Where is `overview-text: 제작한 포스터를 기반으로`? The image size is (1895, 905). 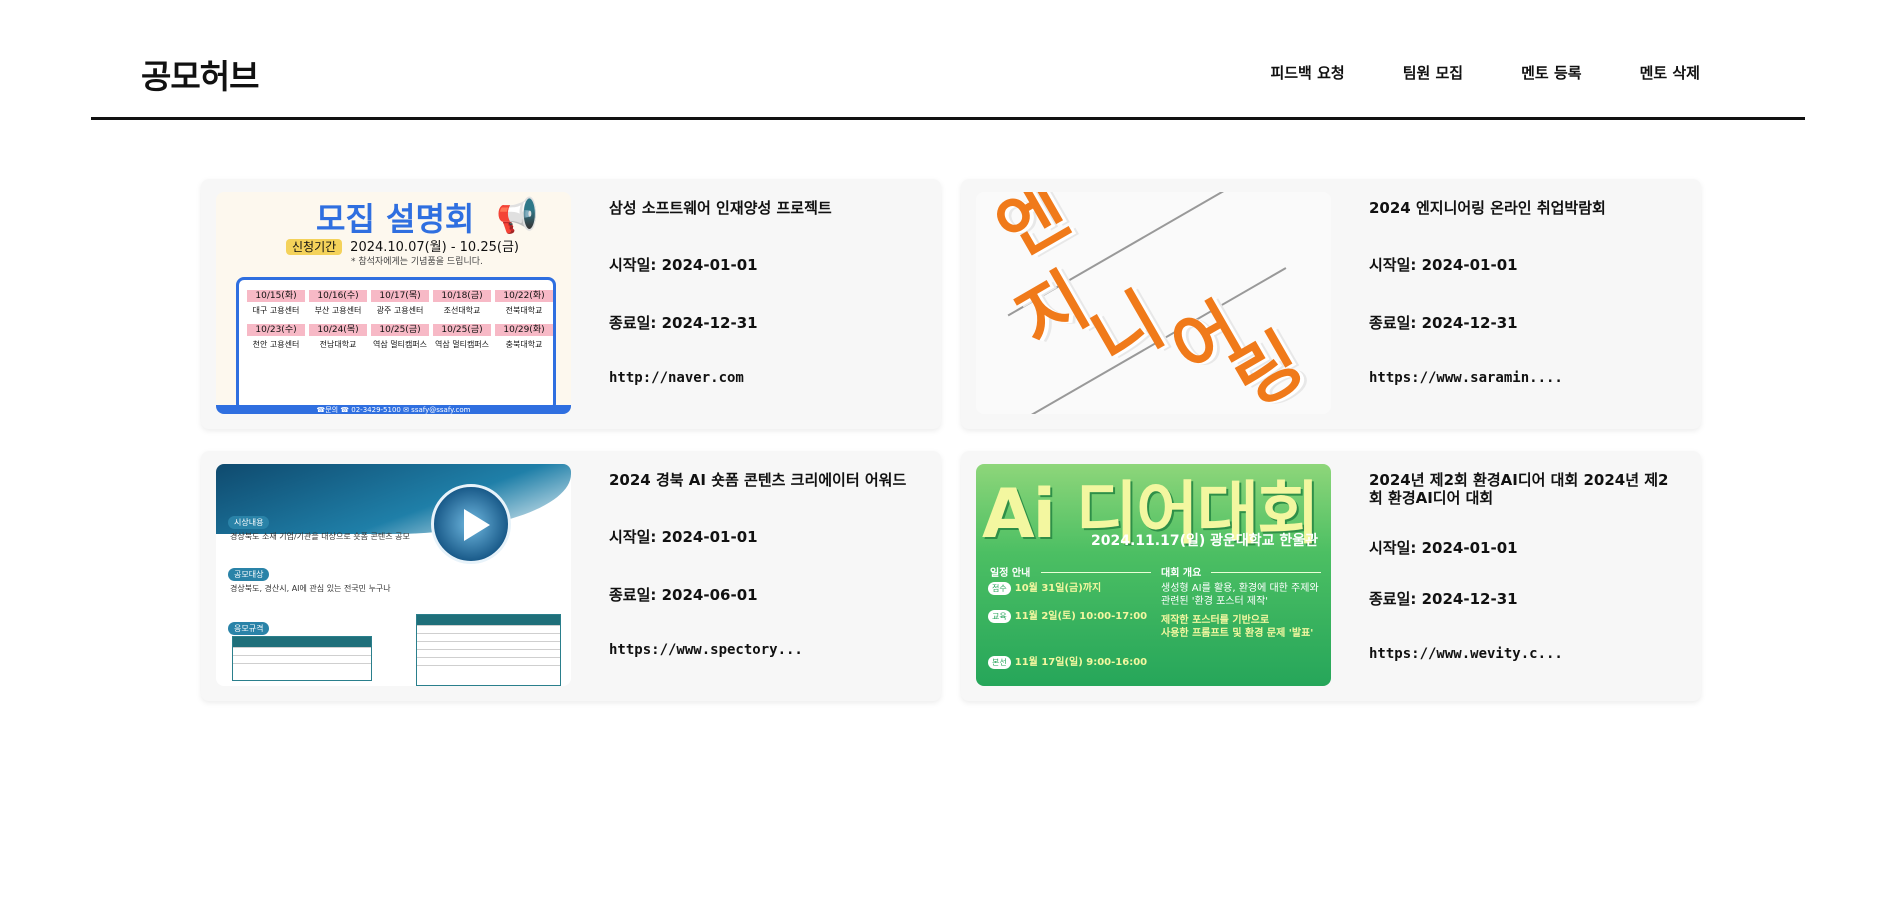
overview-text: 제작한 포스터를 기반으로 is located at coordinates (1215, 620).